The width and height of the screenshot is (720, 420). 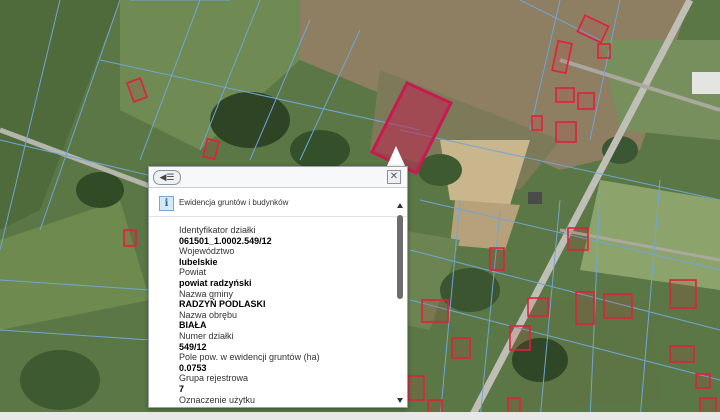 I want to click on layer-title: Ewidencja gruntów i budynków, so click(x=234, y=202).